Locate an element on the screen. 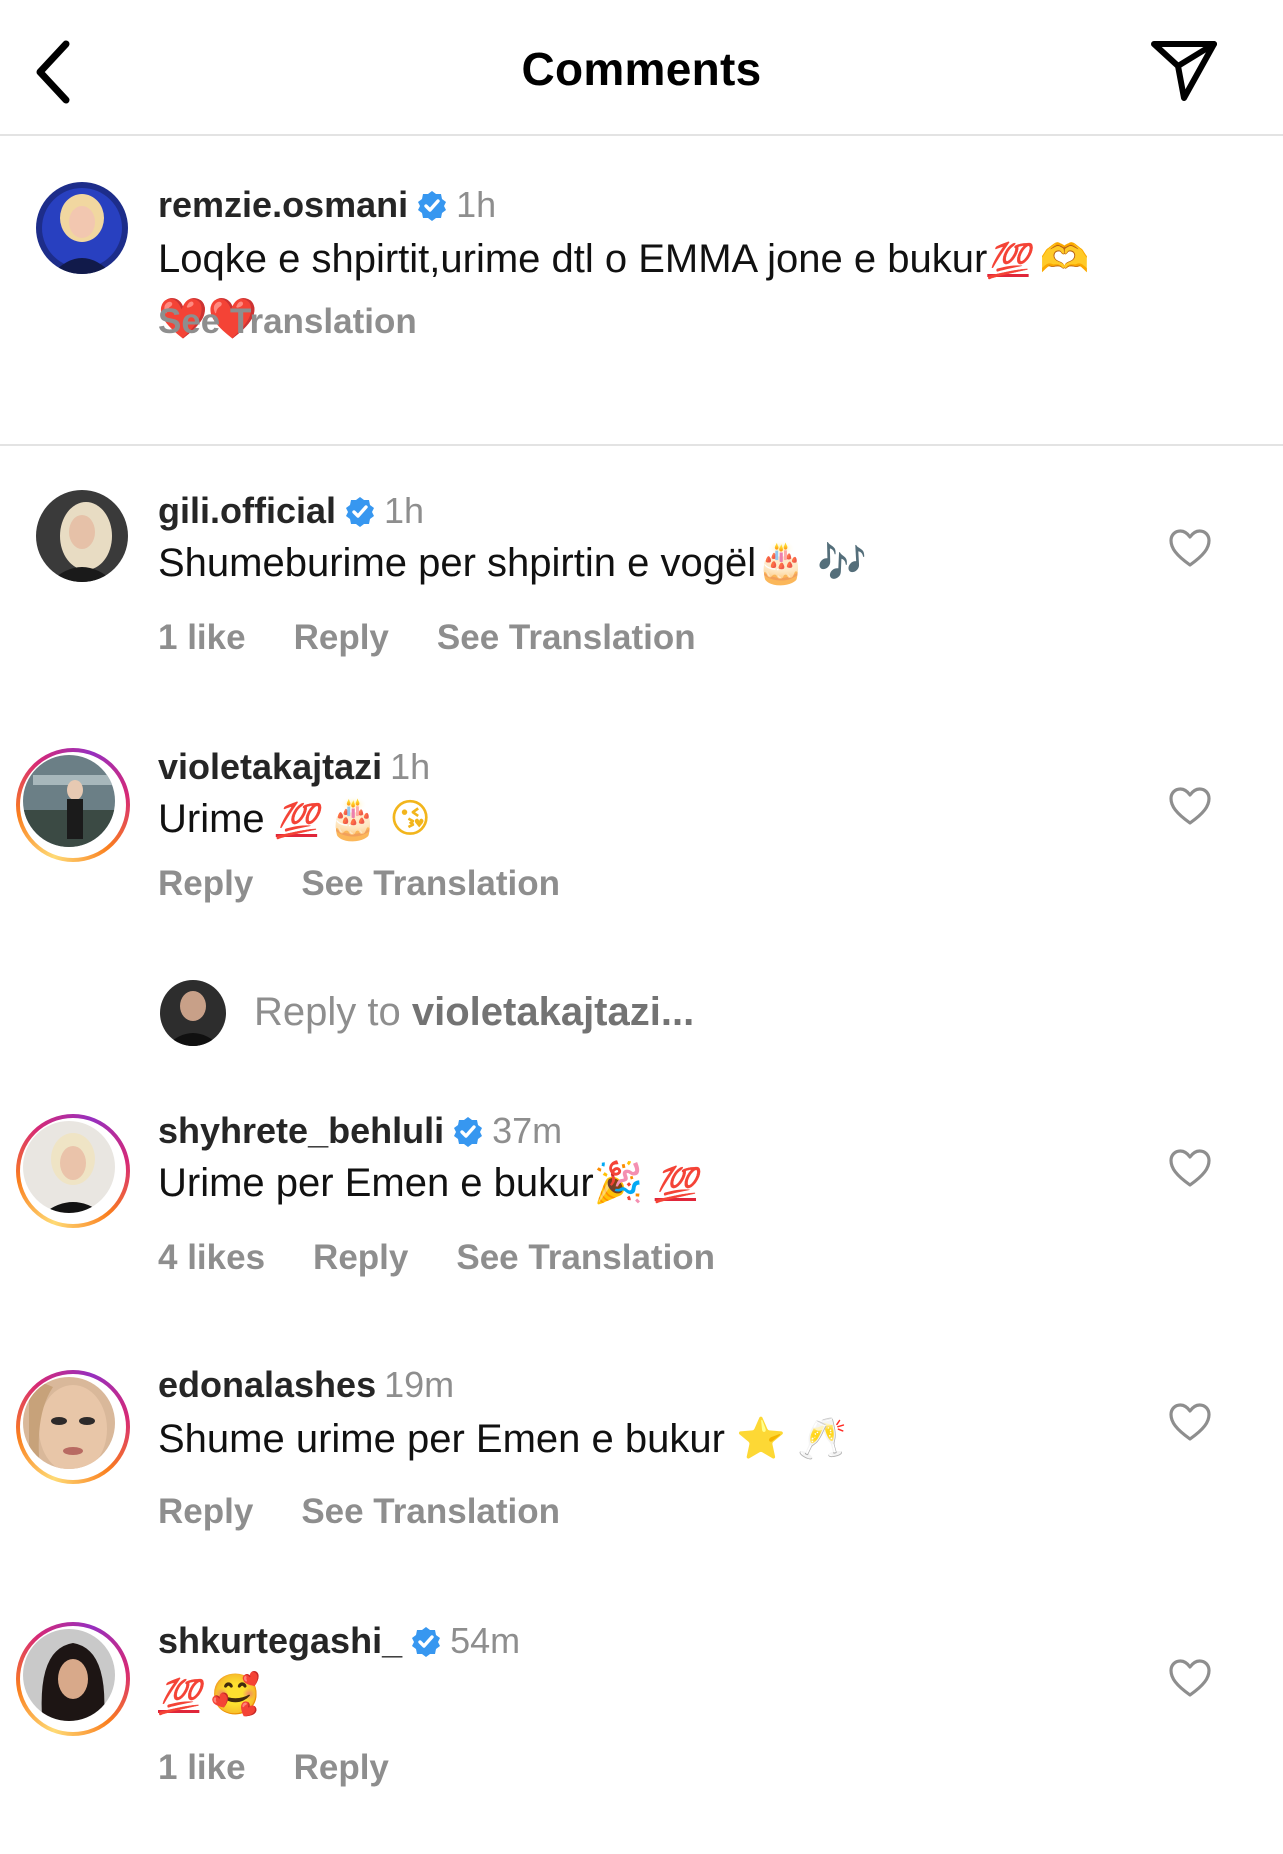 The width and height of the screenshot is (1283, 1854). timestamp: 37m is located at coordinates (527, 1130).